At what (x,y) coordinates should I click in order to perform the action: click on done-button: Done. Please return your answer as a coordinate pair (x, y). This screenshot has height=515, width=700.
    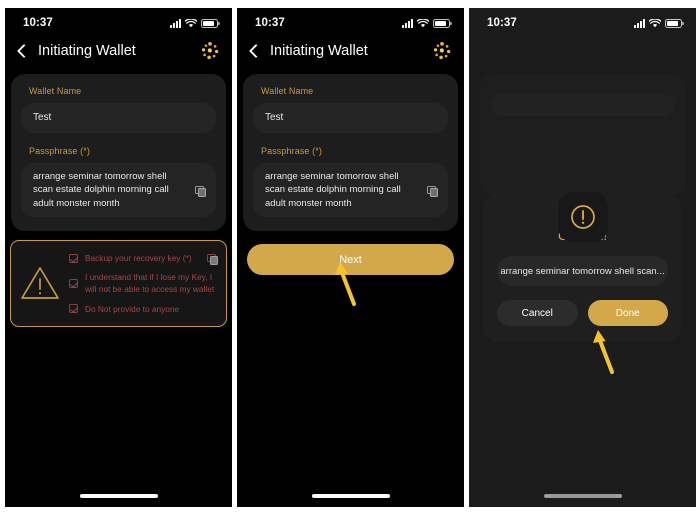
    Looking at the image, I should click on (627, 313).